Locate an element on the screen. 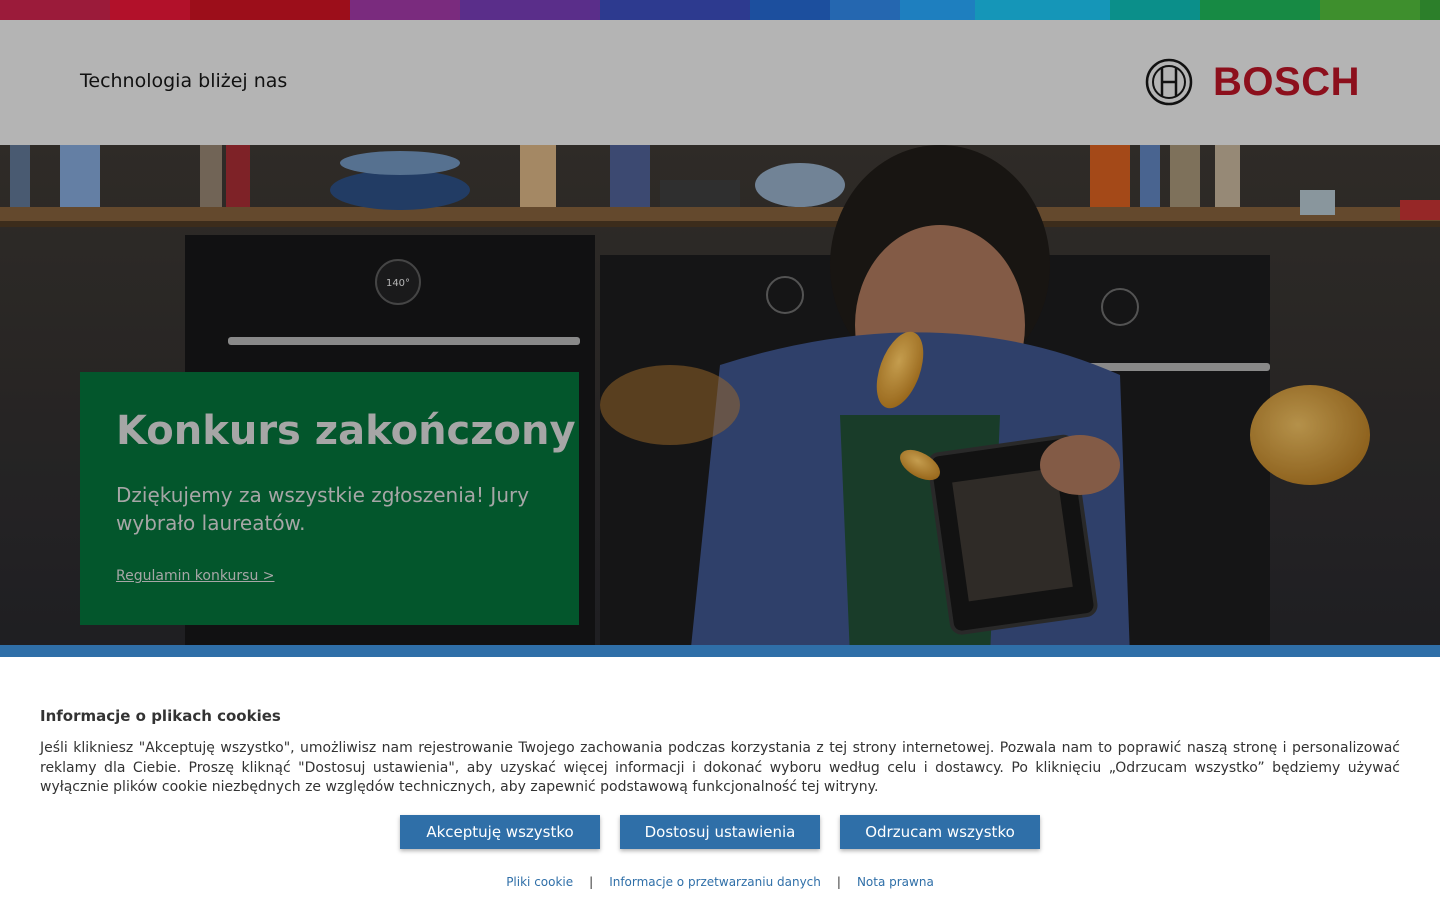 The height and width of the screenshot is (900, 1440). legal-notice-link: Nota prawna is located at coordinates (895, 882).